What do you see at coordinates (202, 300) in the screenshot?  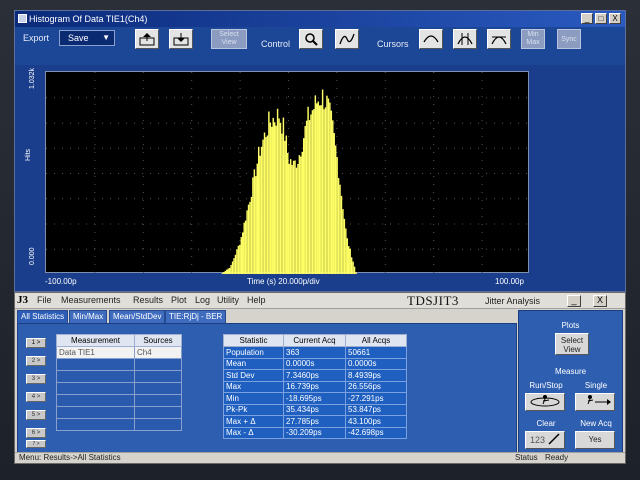 I see `menu-log: Log` at bounding box center [202, 300].